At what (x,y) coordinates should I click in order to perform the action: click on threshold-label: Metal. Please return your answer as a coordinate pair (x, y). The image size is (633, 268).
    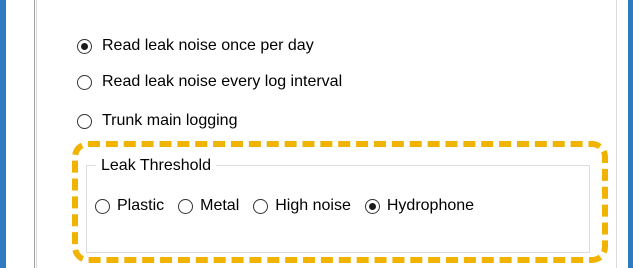
    Looking at the image, I should click on (220, 205).